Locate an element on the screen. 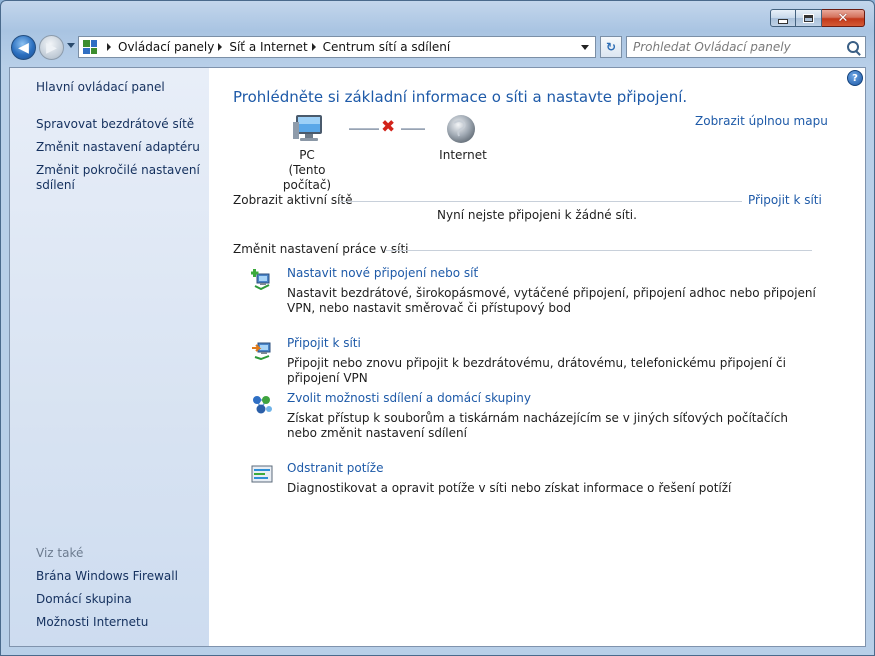 The height and width of the screenshot is (656, 875). pc-node: PC (Tento počítač) is located at coordinates (307, 170).